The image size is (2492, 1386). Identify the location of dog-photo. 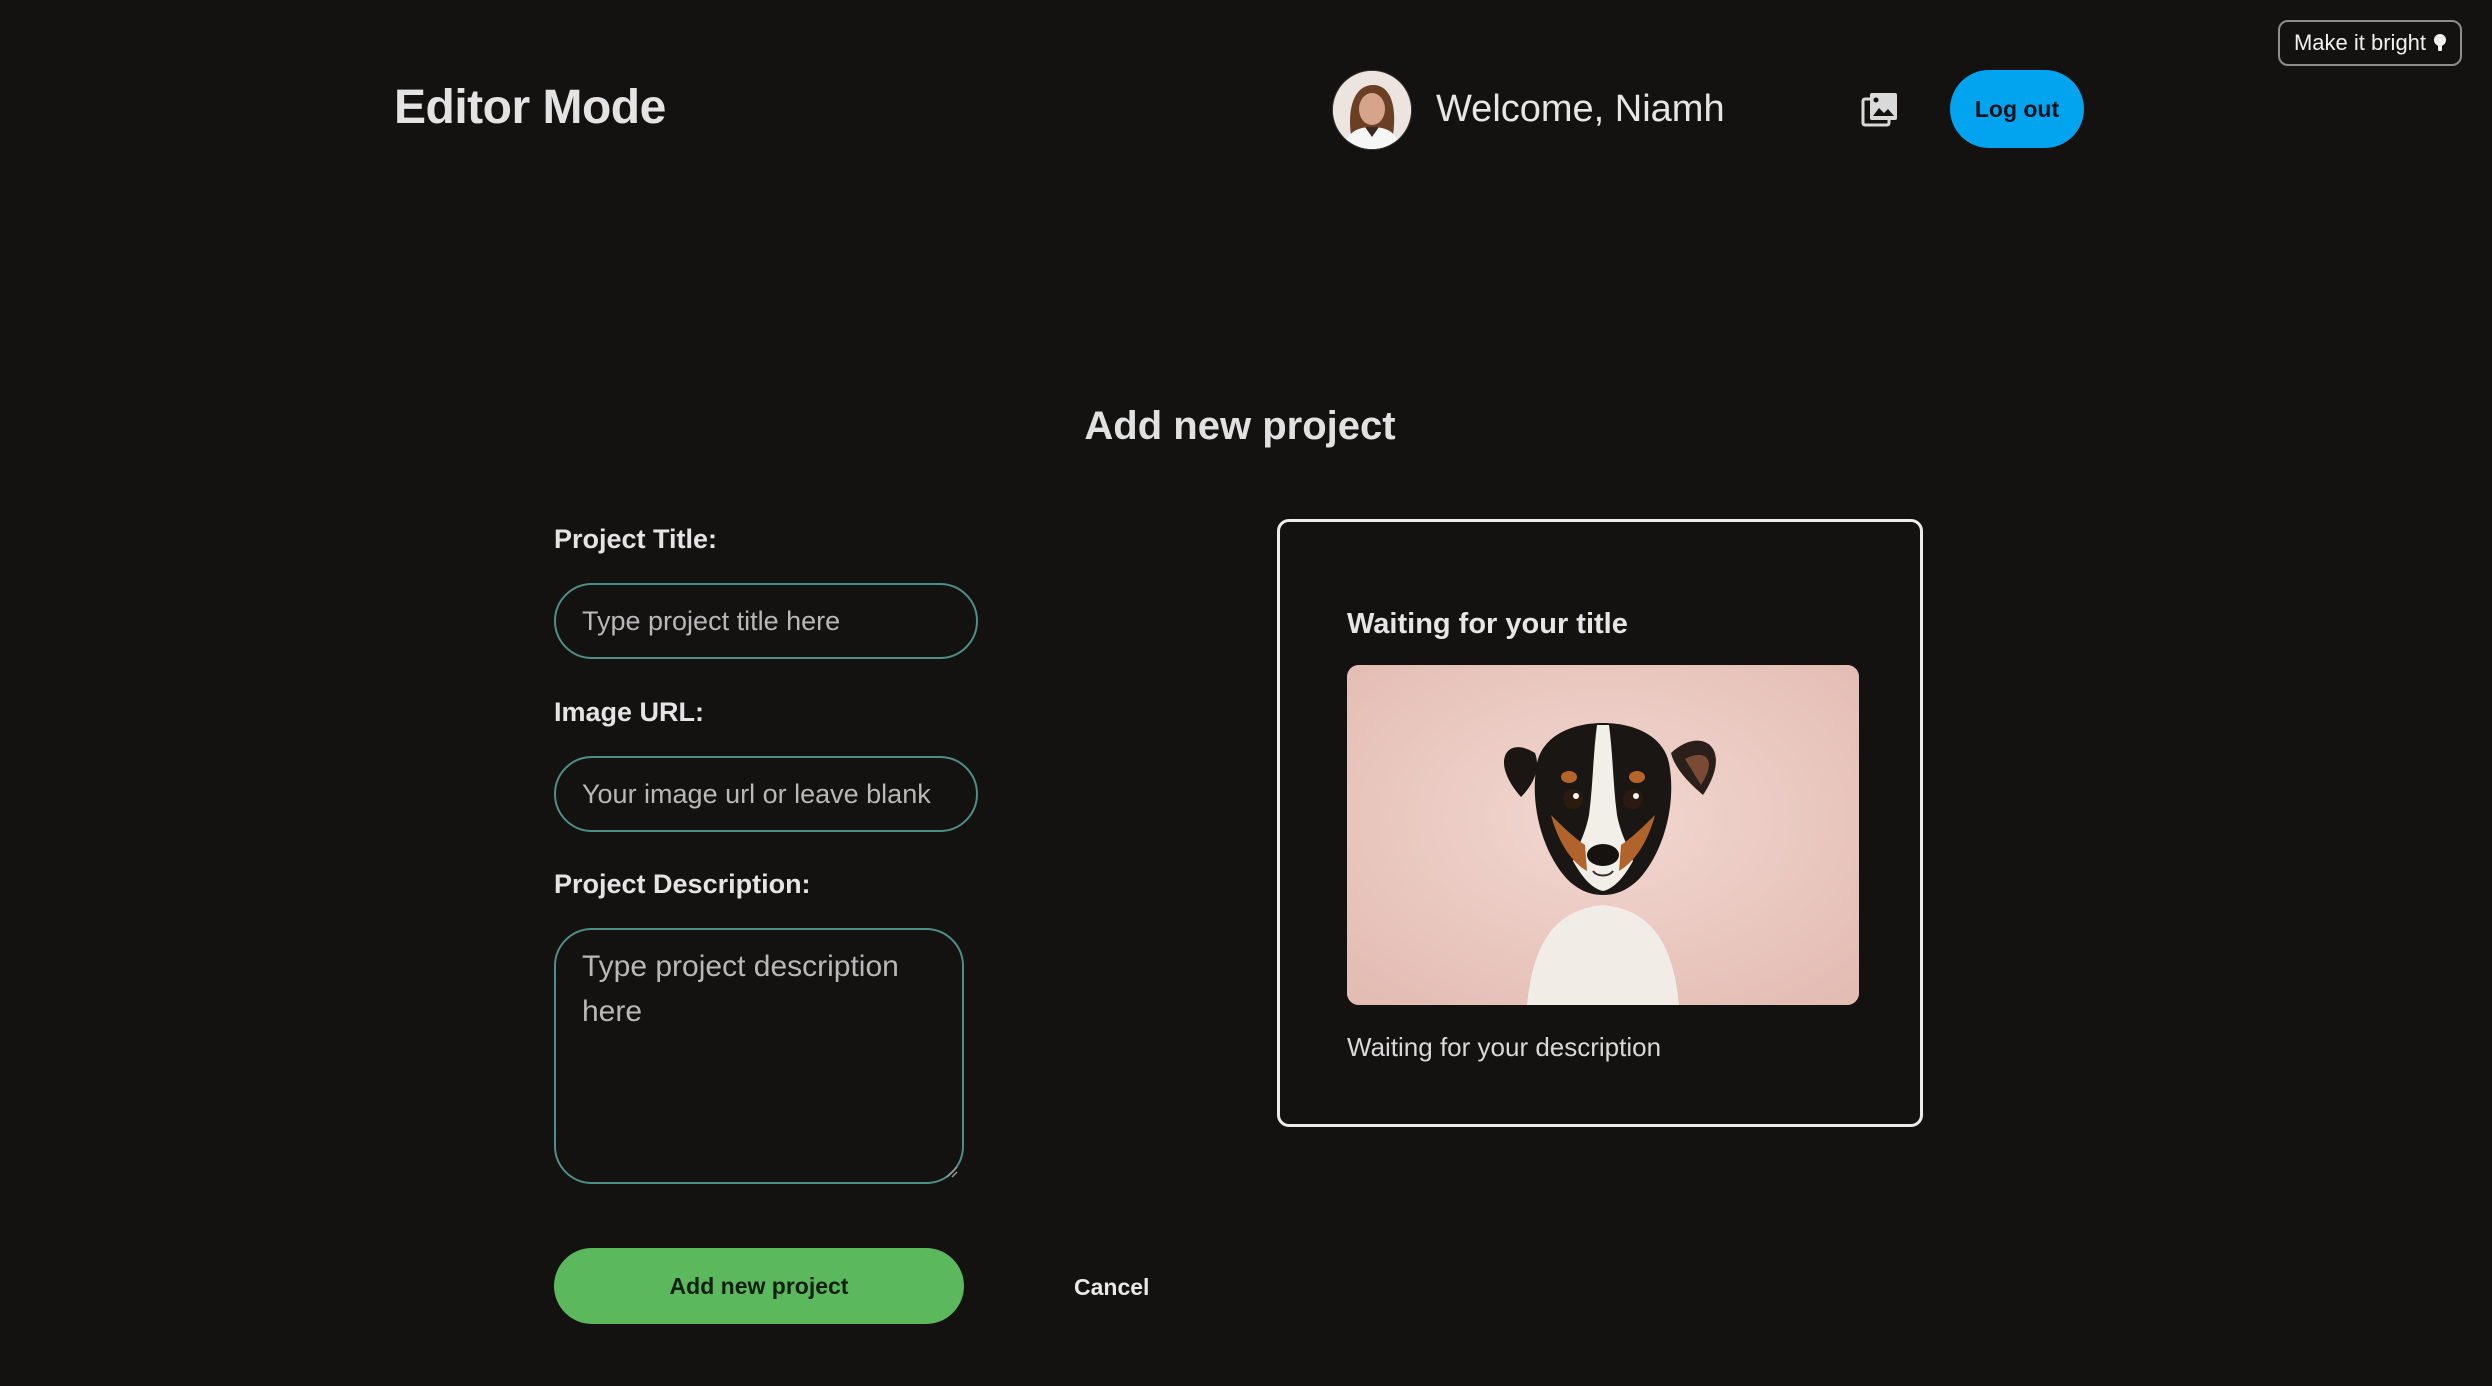
(1603, 835).